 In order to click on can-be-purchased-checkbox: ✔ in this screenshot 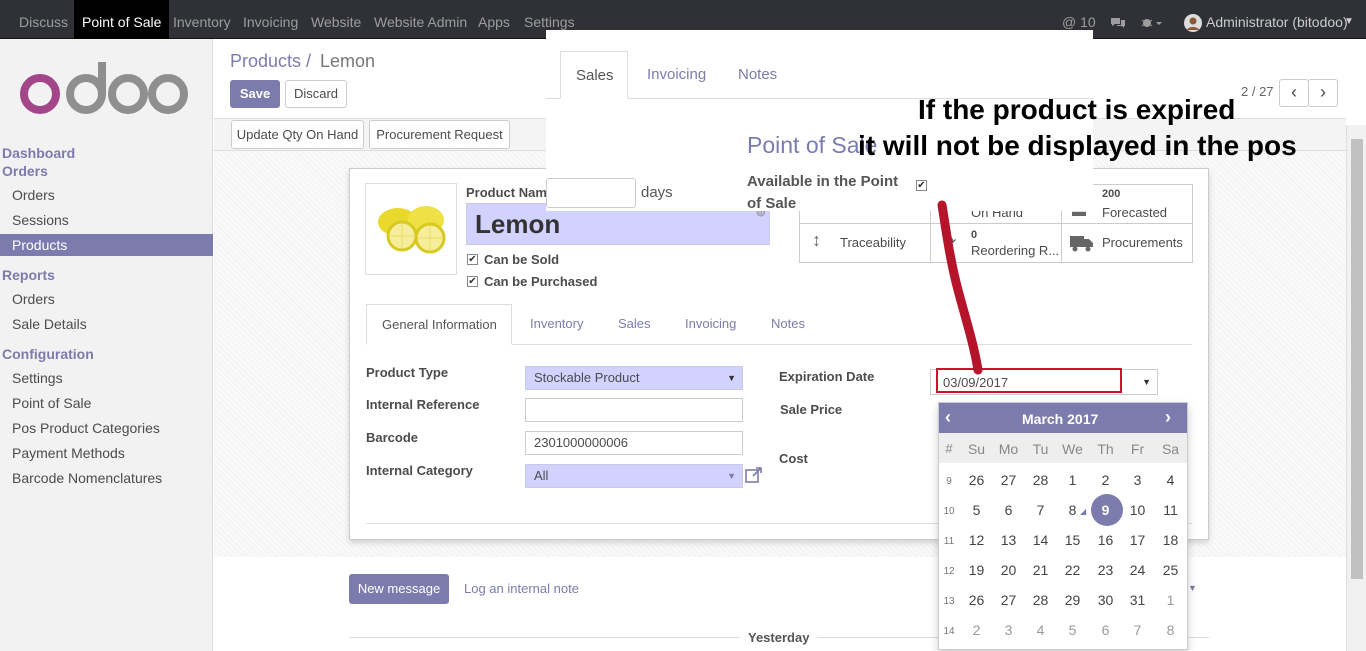, I will do `click(472, 281)`.